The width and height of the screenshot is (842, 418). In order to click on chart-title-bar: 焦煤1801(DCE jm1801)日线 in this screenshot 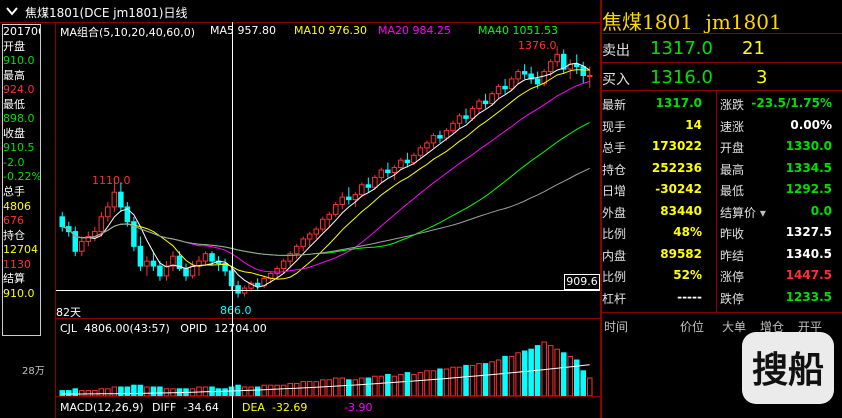, I will do `click(300, 11)`.